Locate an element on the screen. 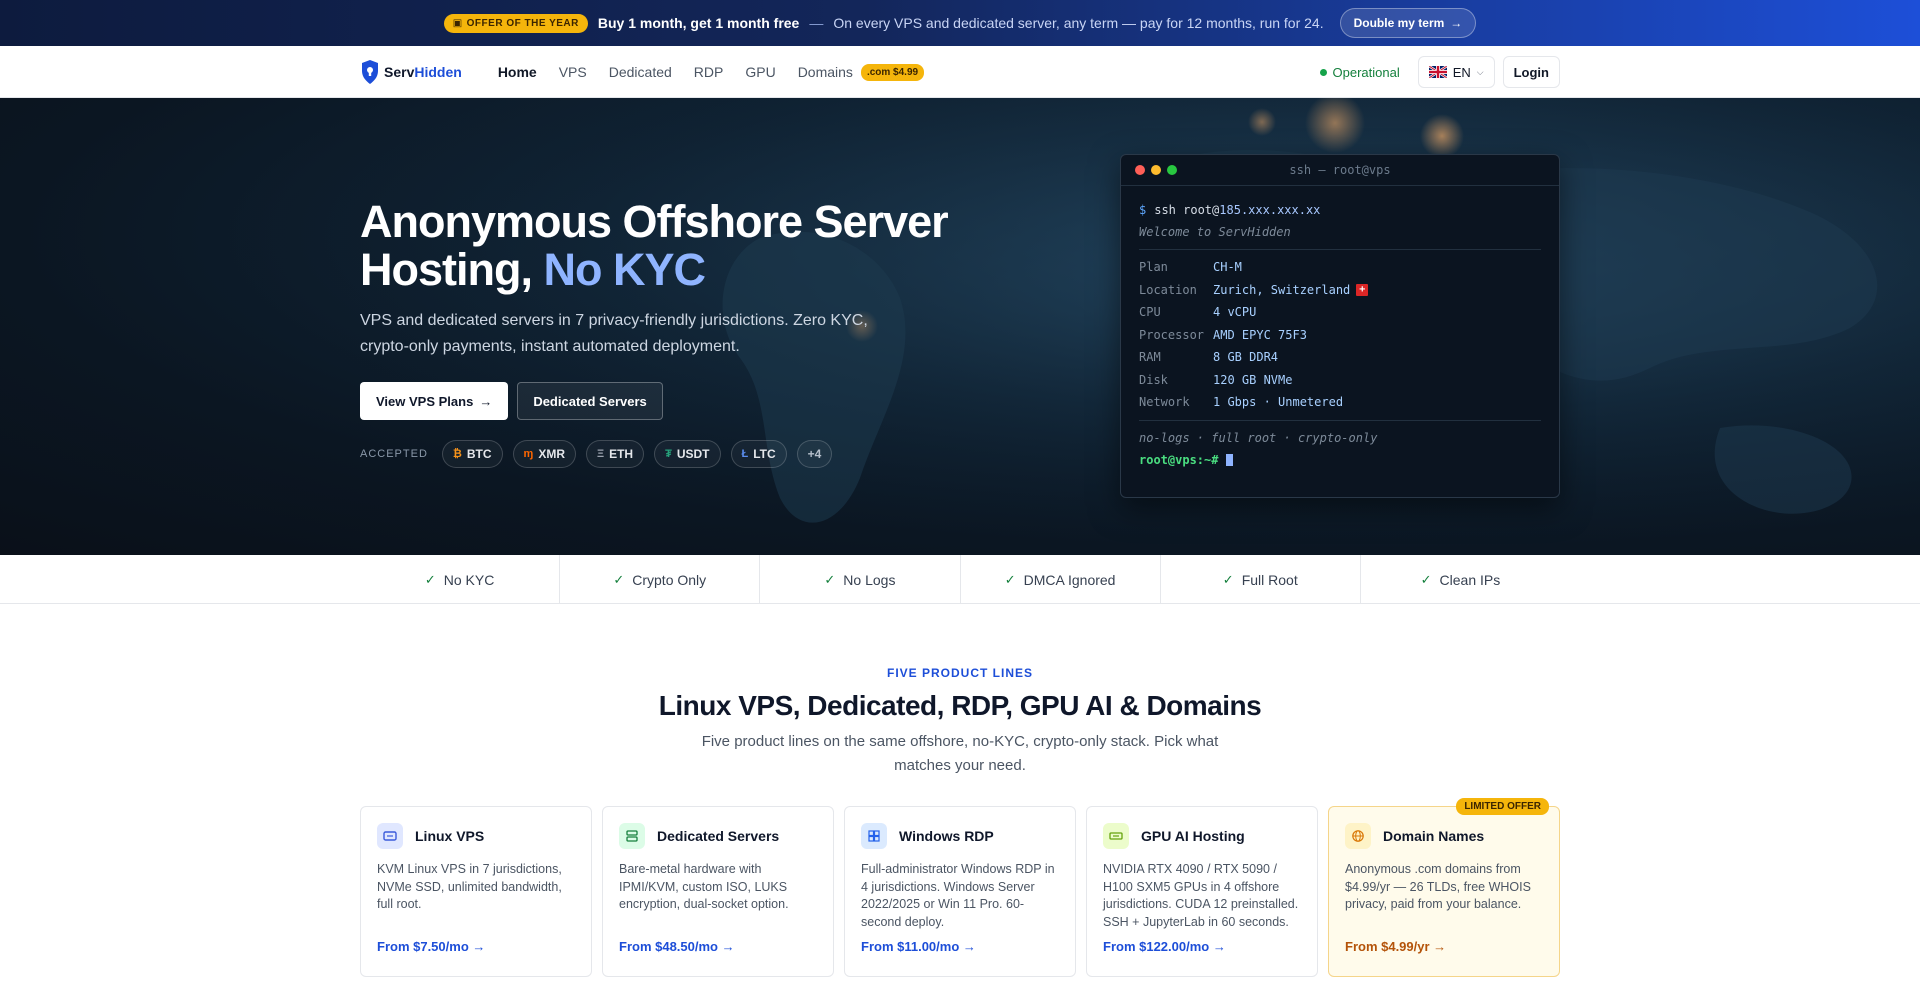 This screenshot has width=1920, height=993. coin-usdt: ₮ USDT is located at coordinates (687, 454).